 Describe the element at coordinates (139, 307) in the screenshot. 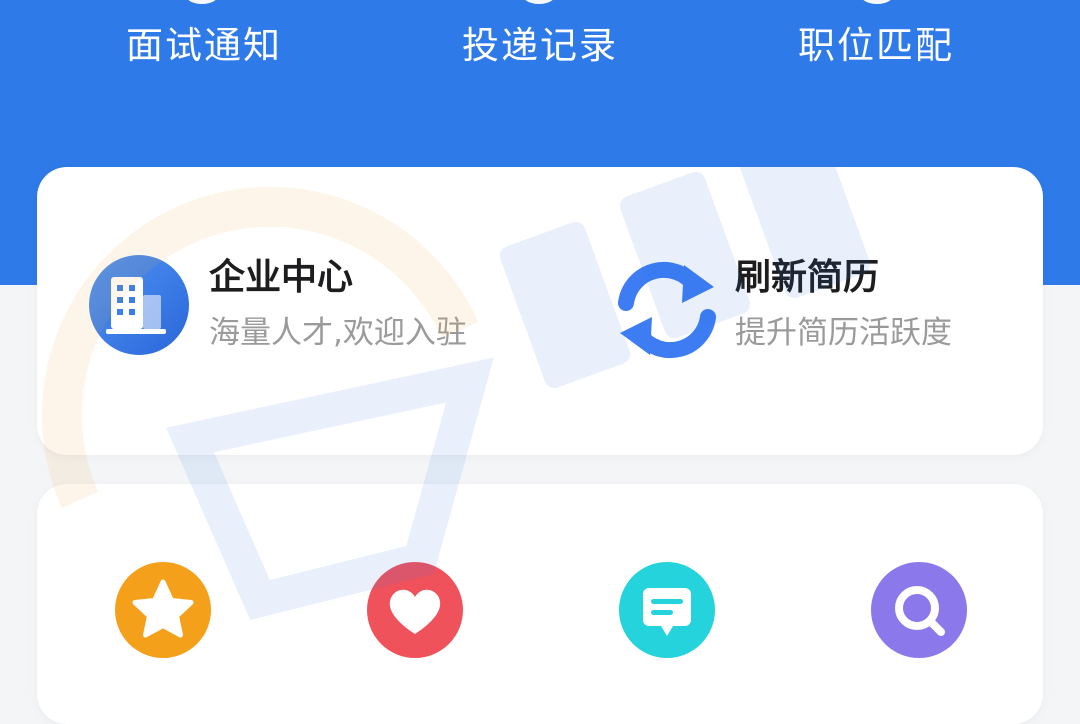

I see `building-icon` at that location.